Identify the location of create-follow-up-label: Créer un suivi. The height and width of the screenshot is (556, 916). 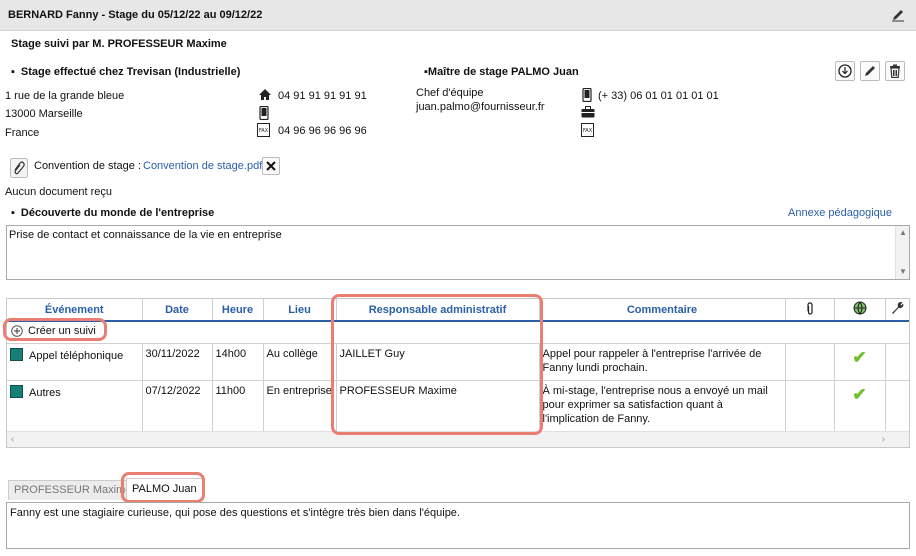
(62, 331).